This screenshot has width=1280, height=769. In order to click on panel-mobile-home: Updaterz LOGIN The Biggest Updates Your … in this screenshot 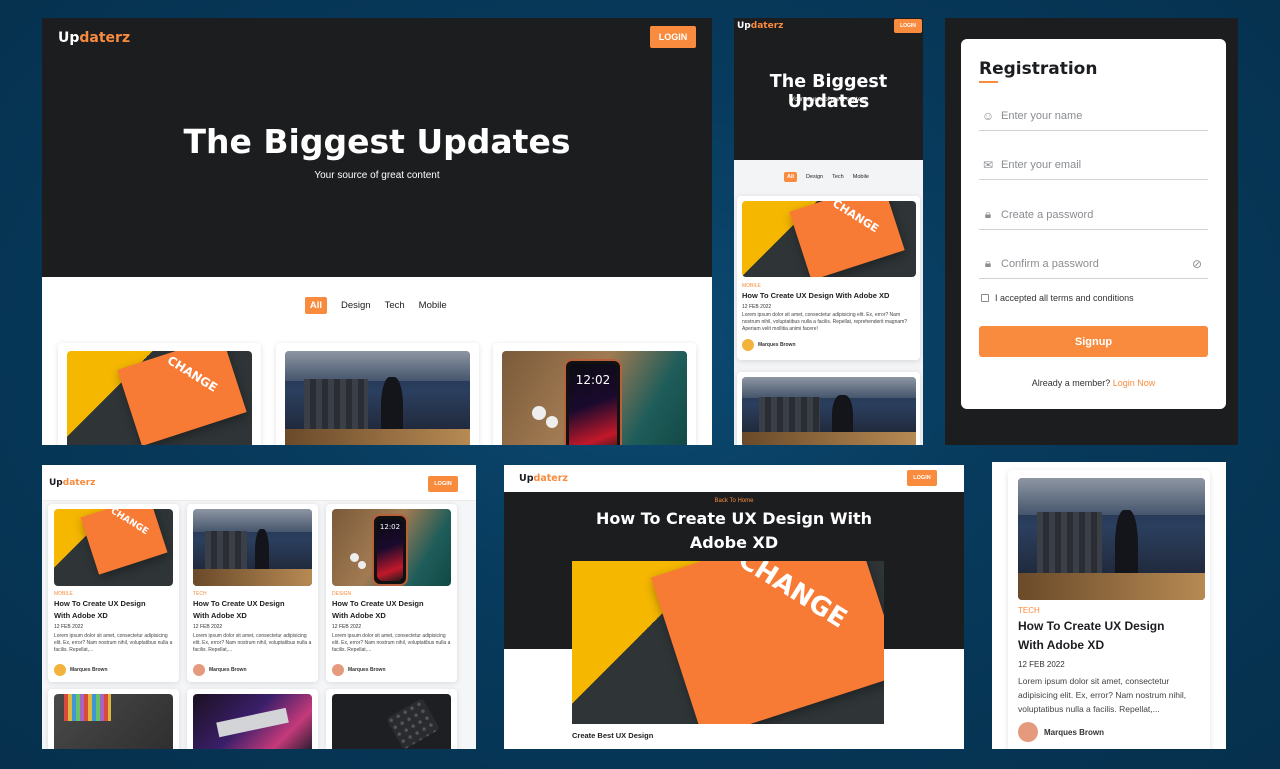, I will do `click(828, 231)`.